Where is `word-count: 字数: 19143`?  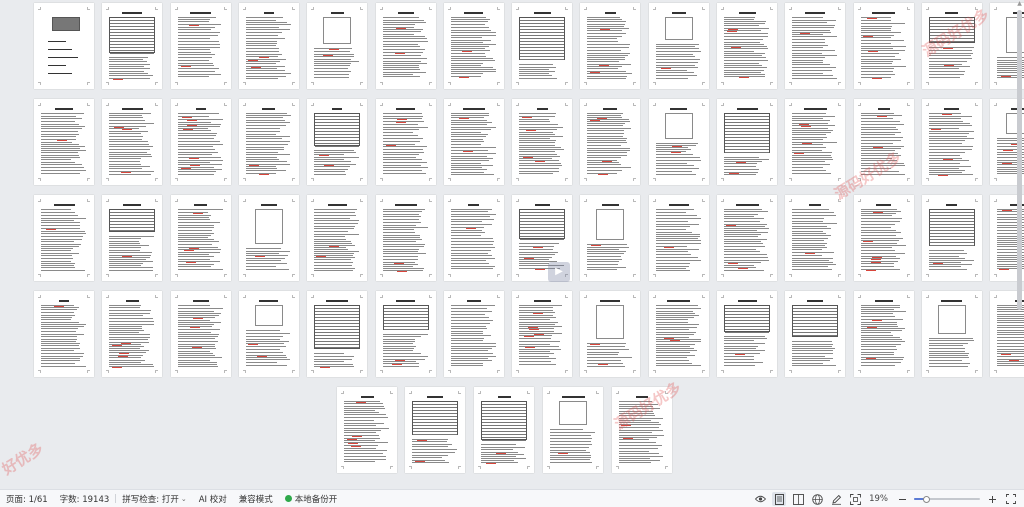
word-count: 字数: 19143 is located at coordinates (85, 498).